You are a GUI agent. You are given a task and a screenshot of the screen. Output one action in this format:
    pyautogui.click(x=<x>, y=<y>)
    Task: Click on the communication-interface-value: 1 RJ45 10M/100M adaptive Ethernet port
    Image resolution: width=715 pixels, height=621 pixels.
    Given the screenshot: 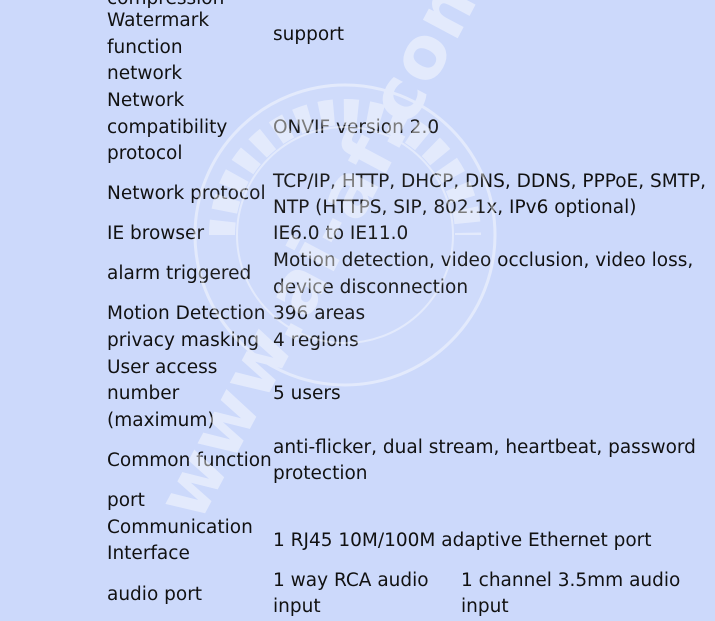 What is the action you would take?
    pyautogui.click(x=462, y=540)
    